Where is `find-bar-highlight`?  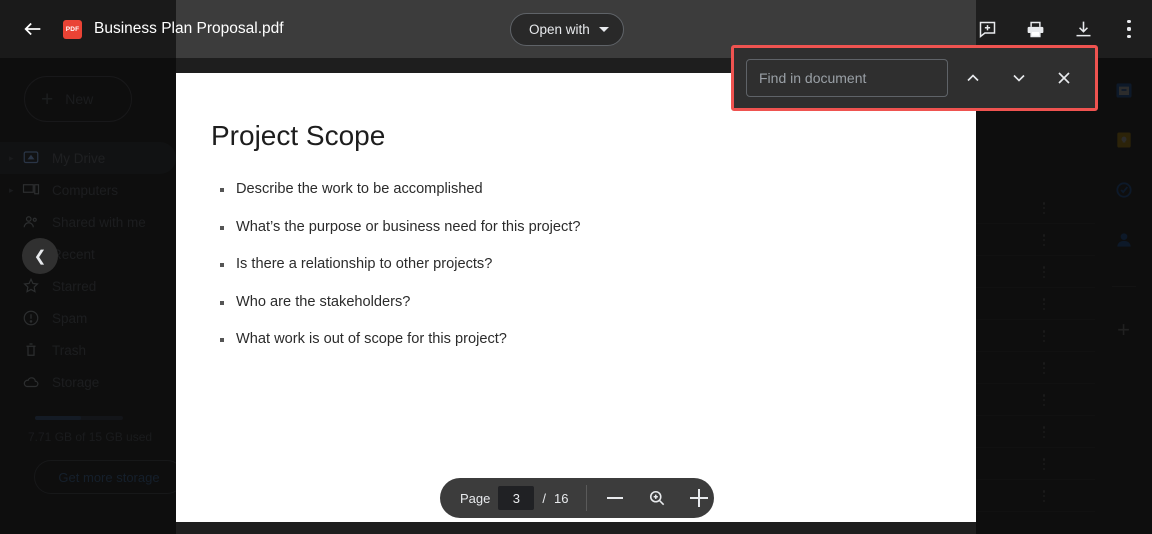
find-bar-highlight is located at coordinates (914, 78).